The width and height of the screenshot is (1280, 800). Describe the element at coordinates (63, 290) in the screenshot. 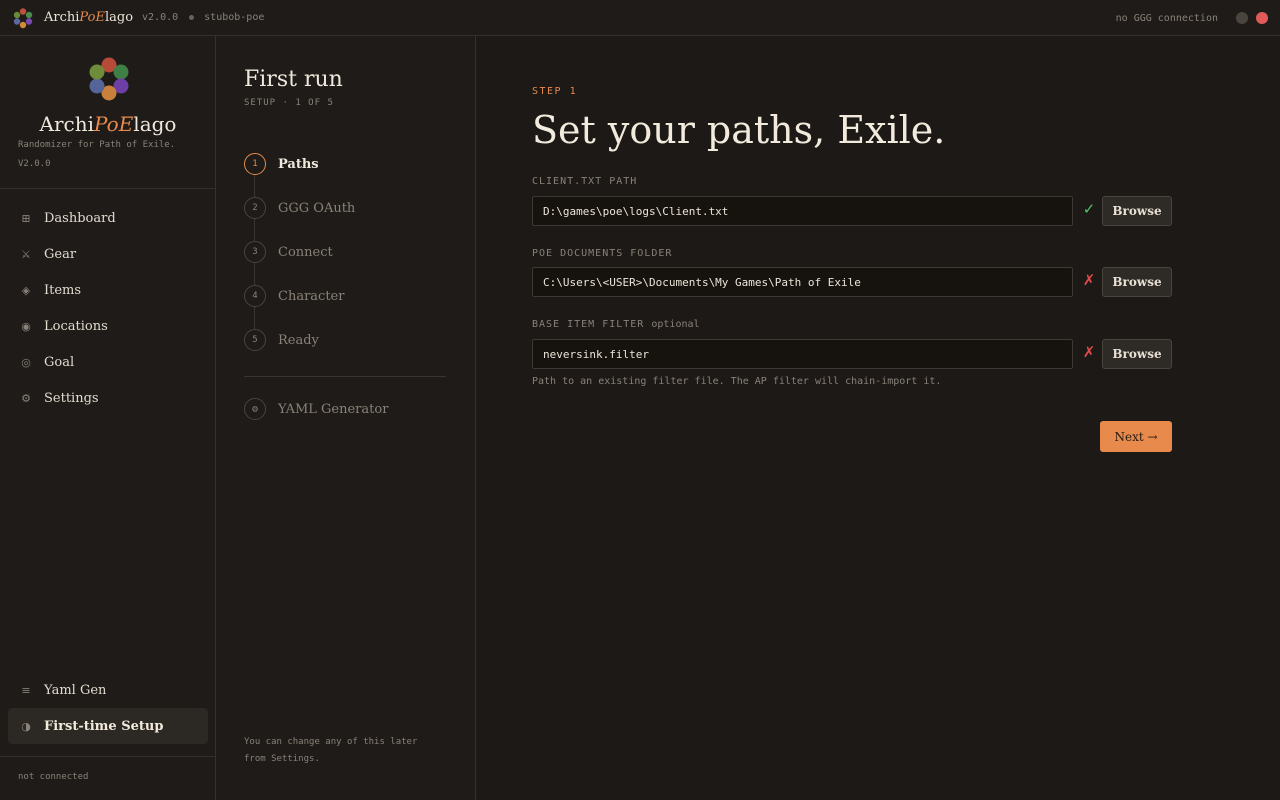

I see `sidebar-item-label: Items` at that location.